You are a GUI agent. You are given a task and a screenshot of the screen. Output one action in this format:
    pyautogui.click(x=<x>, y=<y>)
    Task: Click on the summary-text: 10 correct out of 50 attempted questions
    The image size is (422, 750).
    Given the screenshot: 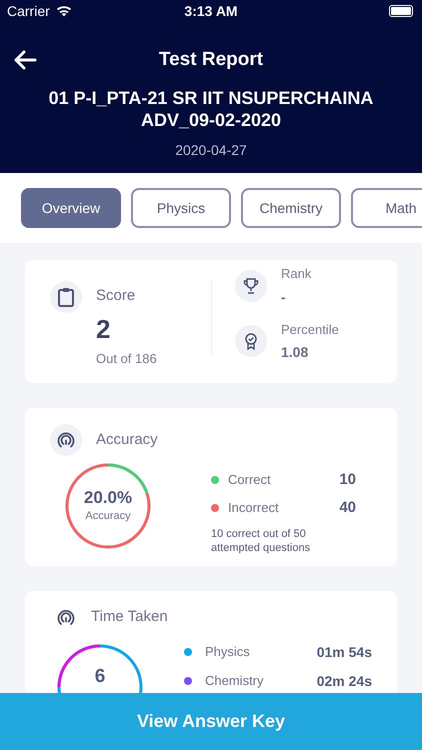 What is the action you would take?
    pyautogui.click(x=261, y=541)
    